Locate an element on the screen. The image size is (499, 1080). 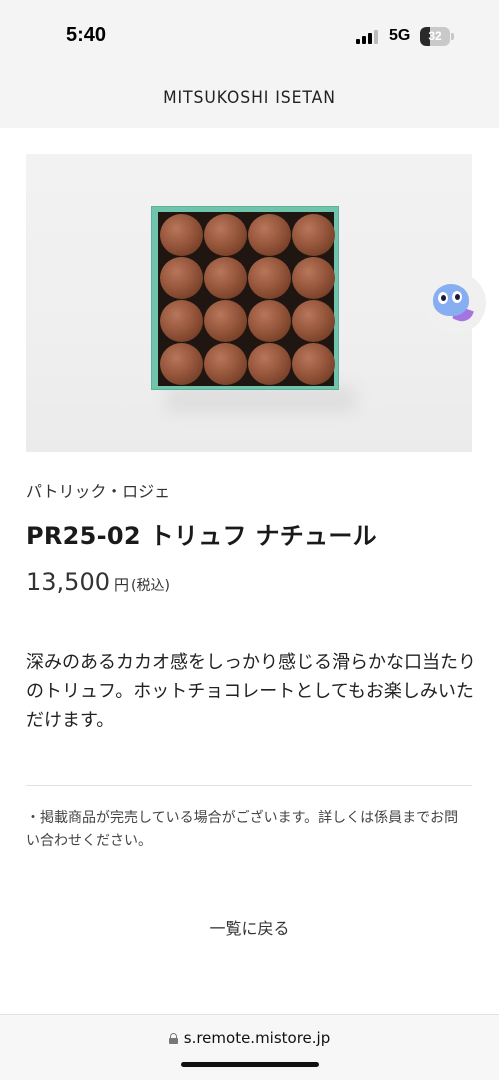
battery-icon: 32 is located at coordinates (437, 36).